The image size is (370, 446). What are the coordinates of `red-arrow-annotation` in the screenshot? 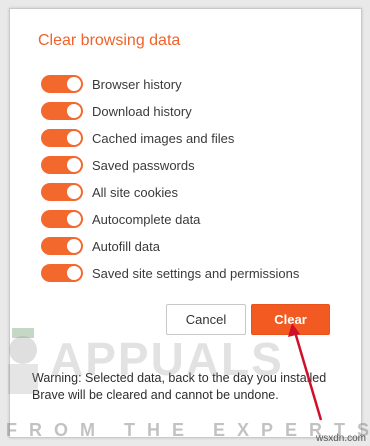 It's located at (305, 372).